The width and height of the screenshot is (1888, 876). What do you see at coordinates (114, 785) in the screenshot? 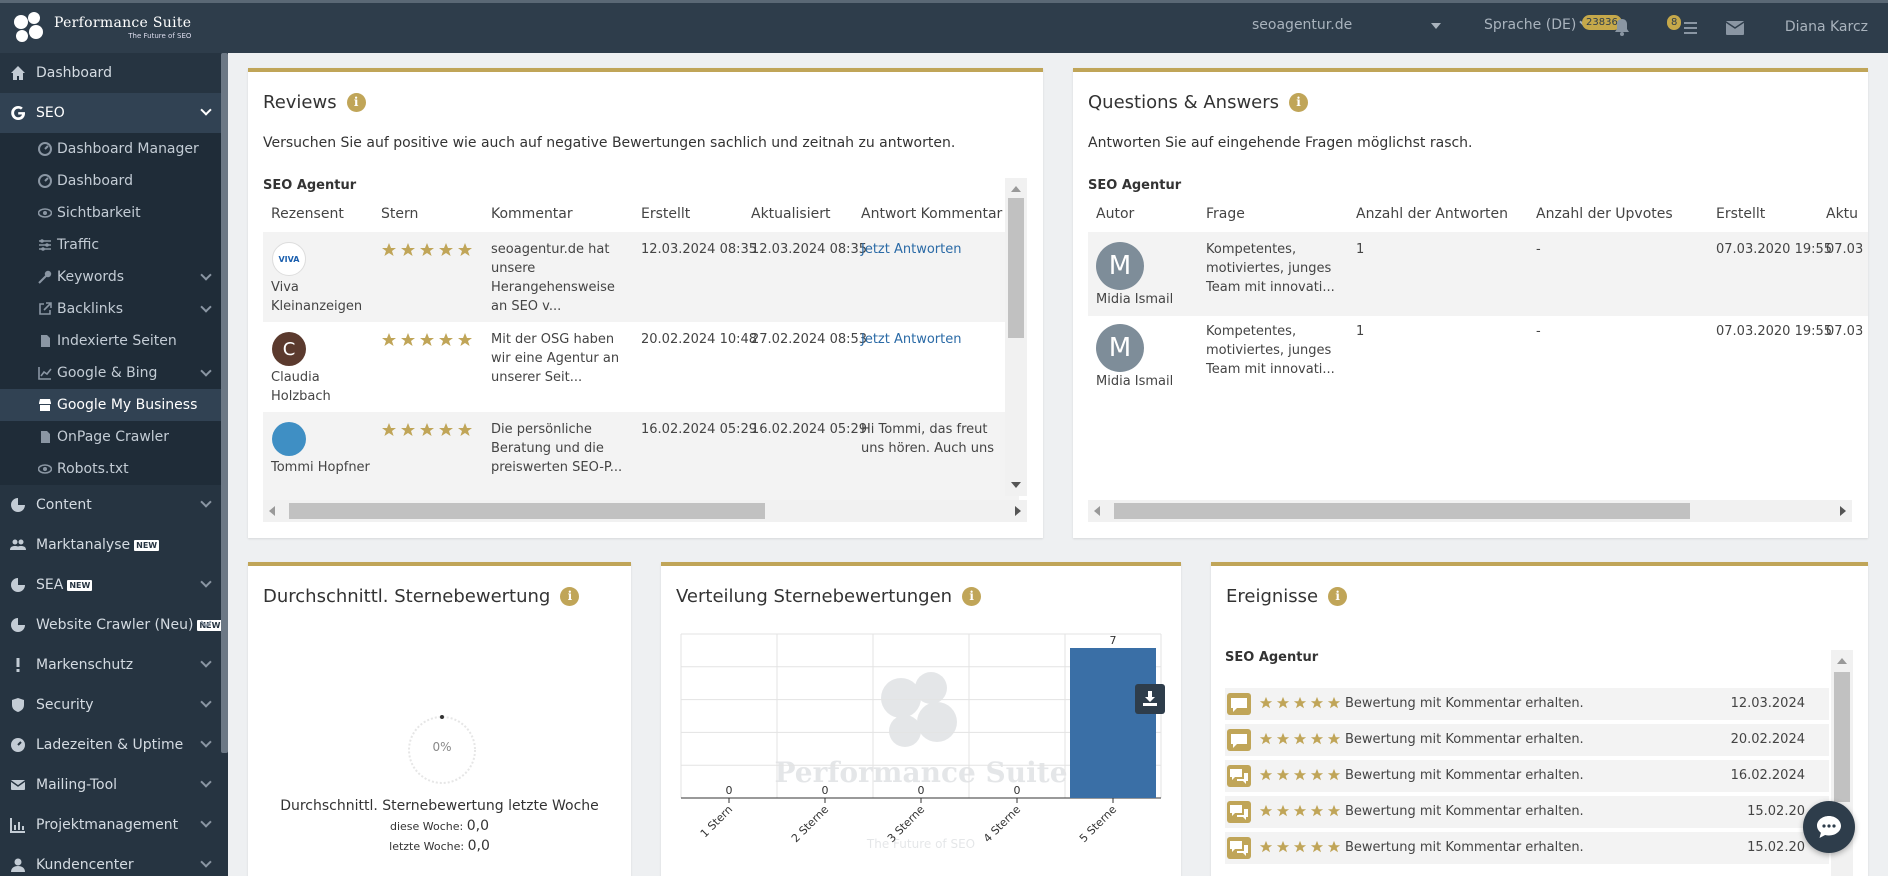
I see `sidebar-item-mailing-tool: Mailing-Tool` at bounding box center [114, 785].